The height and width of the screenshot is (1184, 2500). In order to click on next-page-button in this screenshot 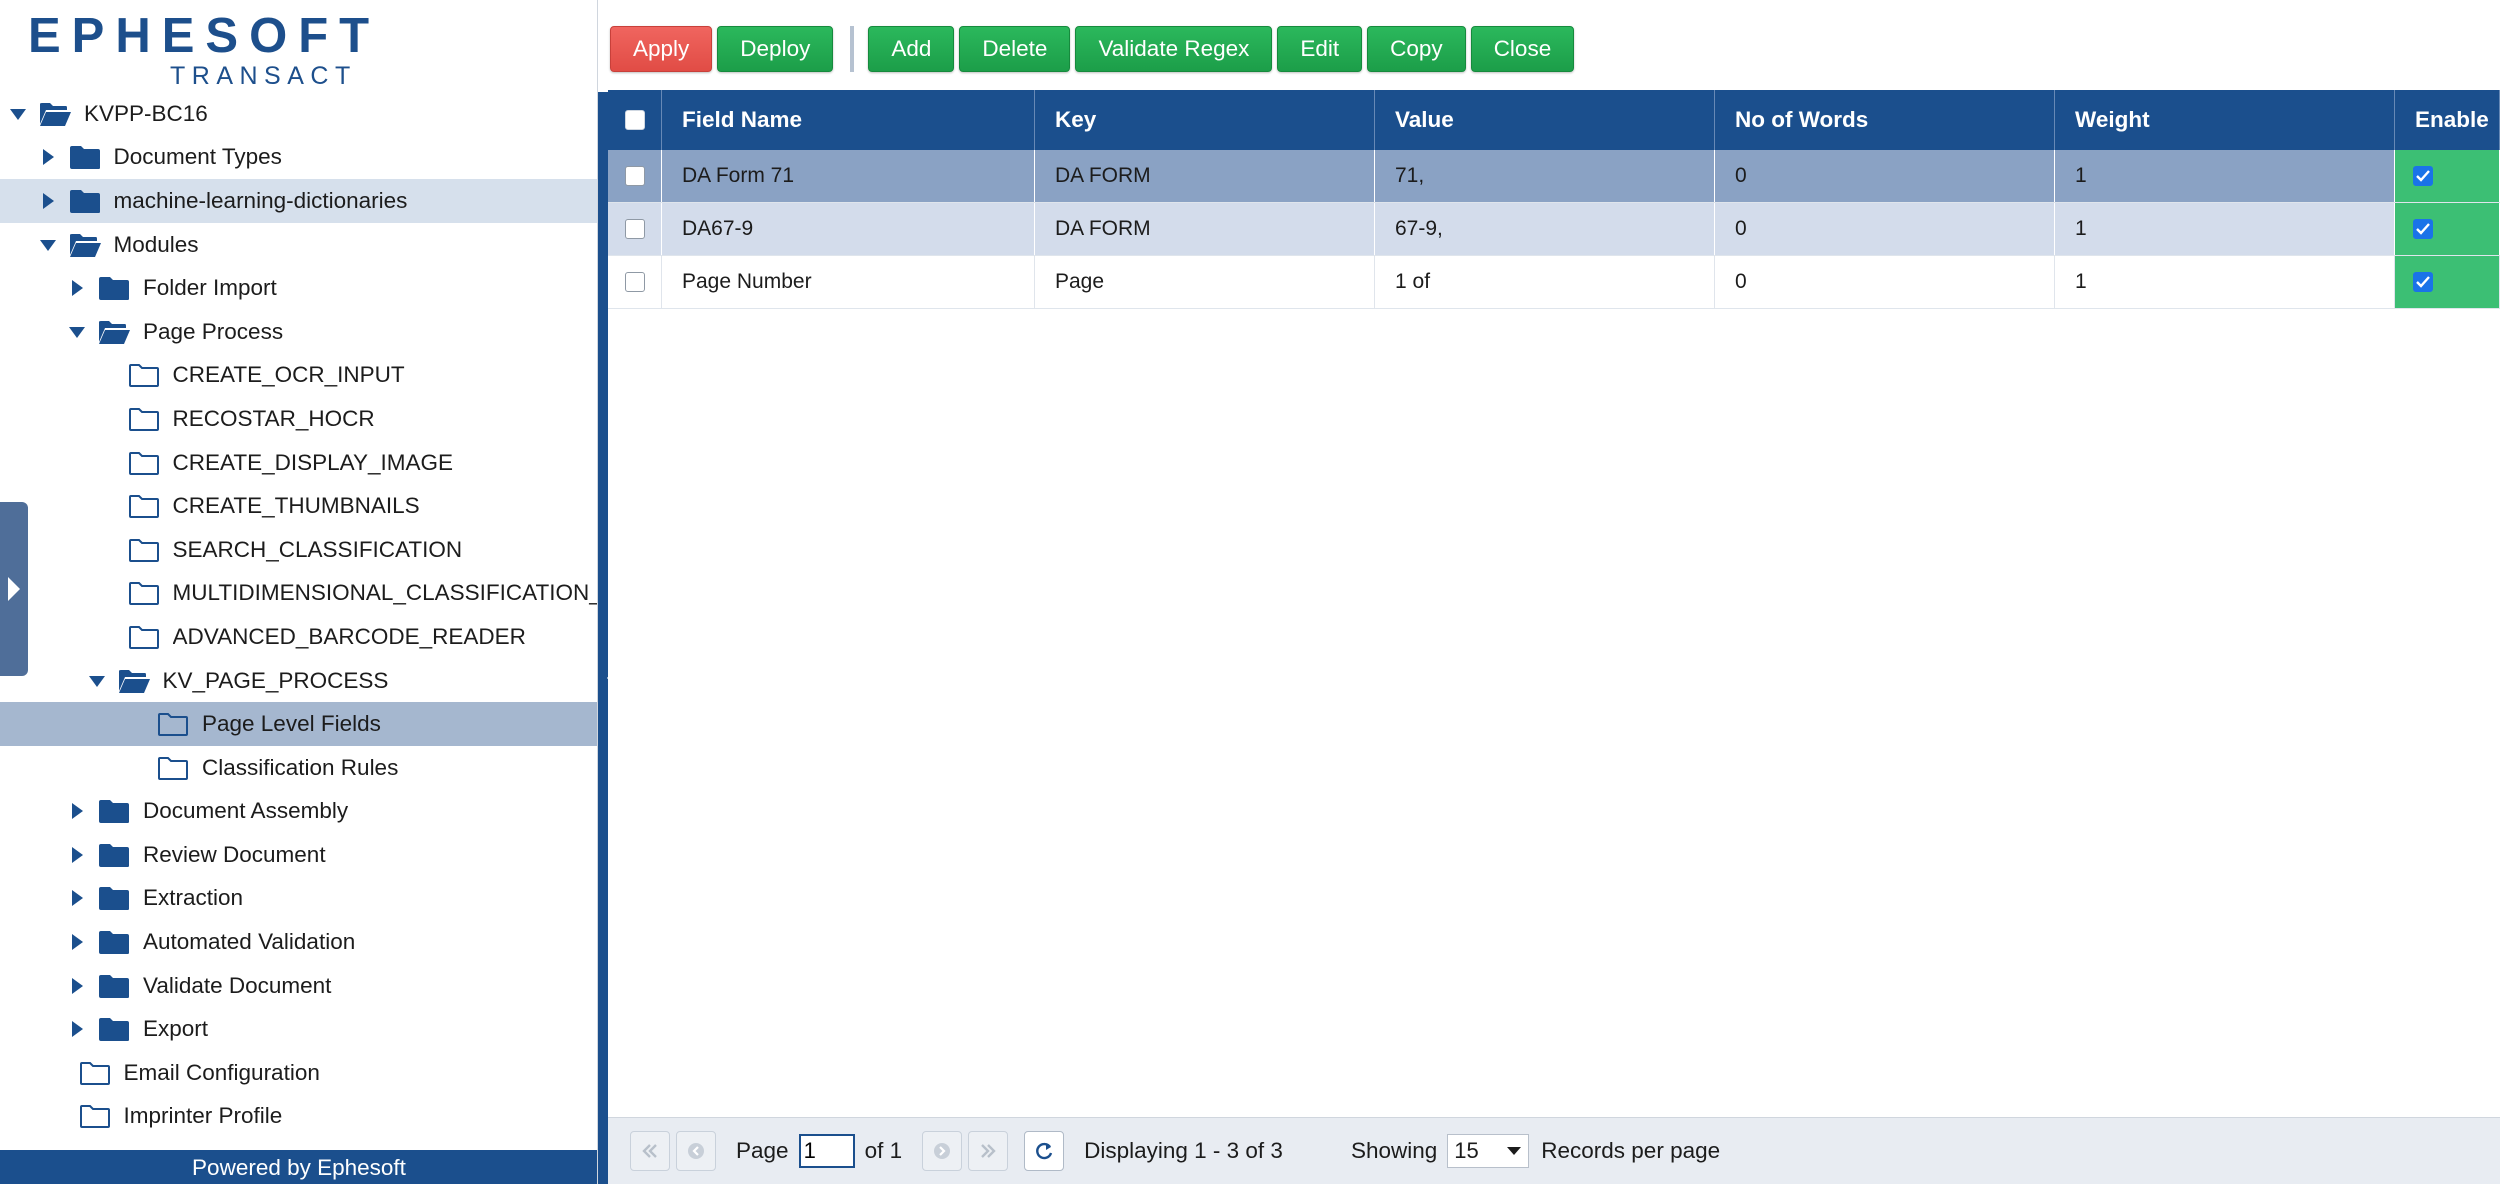, I will do `click(942, 1151)`.